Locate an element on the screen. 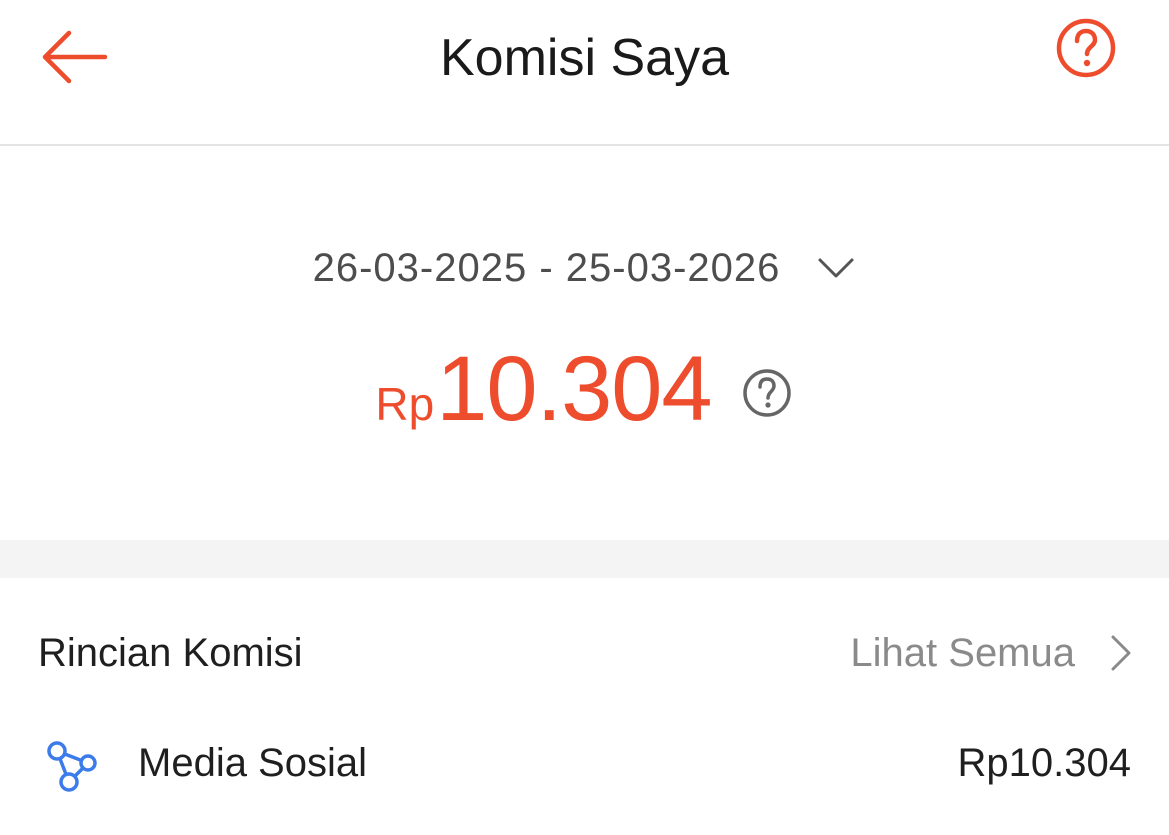 The width and height of the screenshot is (1169, 835). amount-info-button is located at coordinates (767, 393).